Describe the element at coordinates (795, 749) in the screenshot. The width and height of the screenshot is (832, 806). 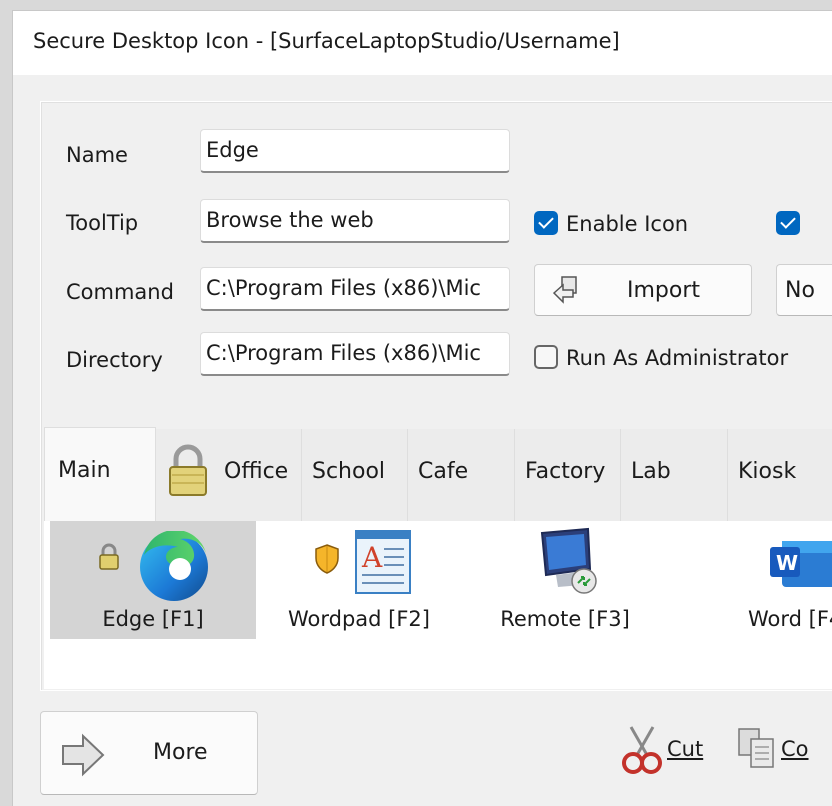
I see `copy-label: Co` at that location.